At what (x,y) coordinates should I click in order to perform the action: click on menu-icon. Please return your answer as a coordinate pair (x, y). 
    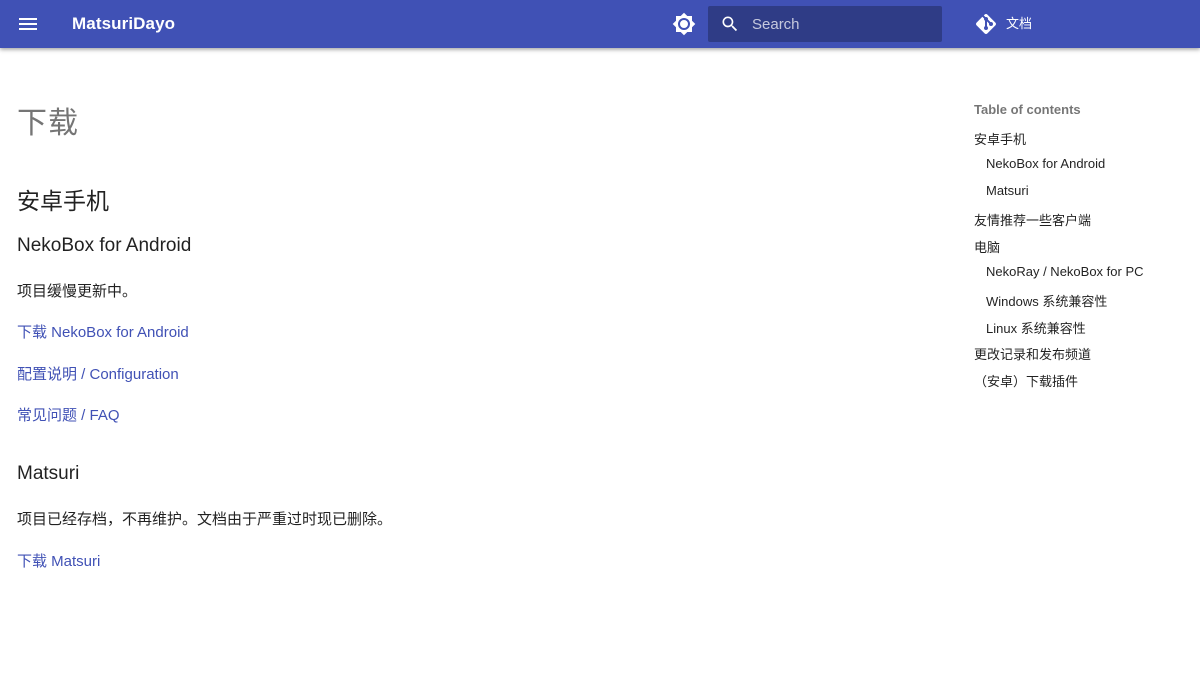
    Looking at the image, I should click on (28, 24).